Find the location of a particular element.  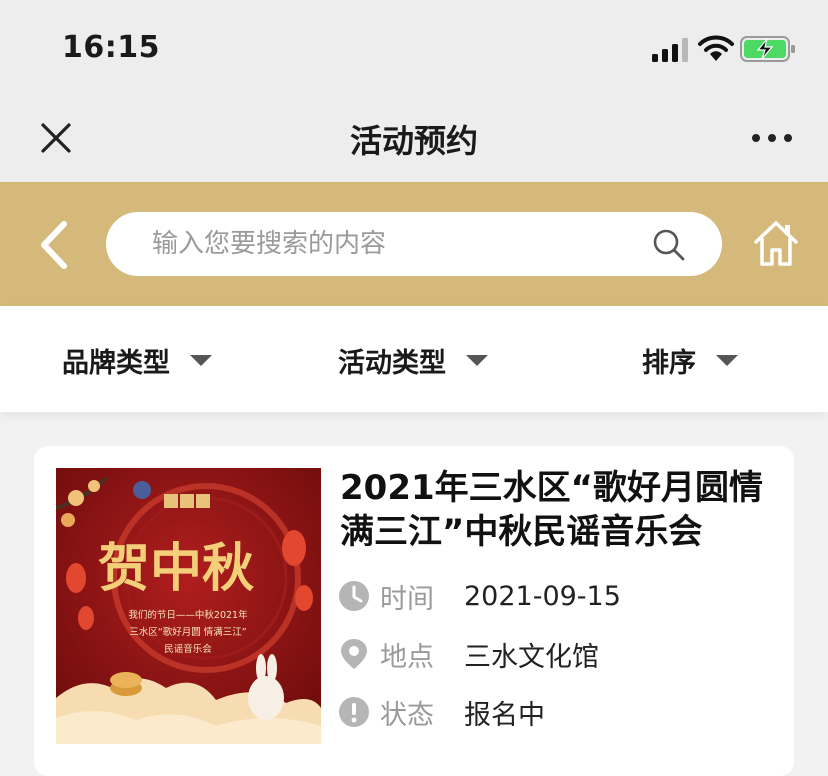

place-label: 地点 is located at coordinates (407, 657).